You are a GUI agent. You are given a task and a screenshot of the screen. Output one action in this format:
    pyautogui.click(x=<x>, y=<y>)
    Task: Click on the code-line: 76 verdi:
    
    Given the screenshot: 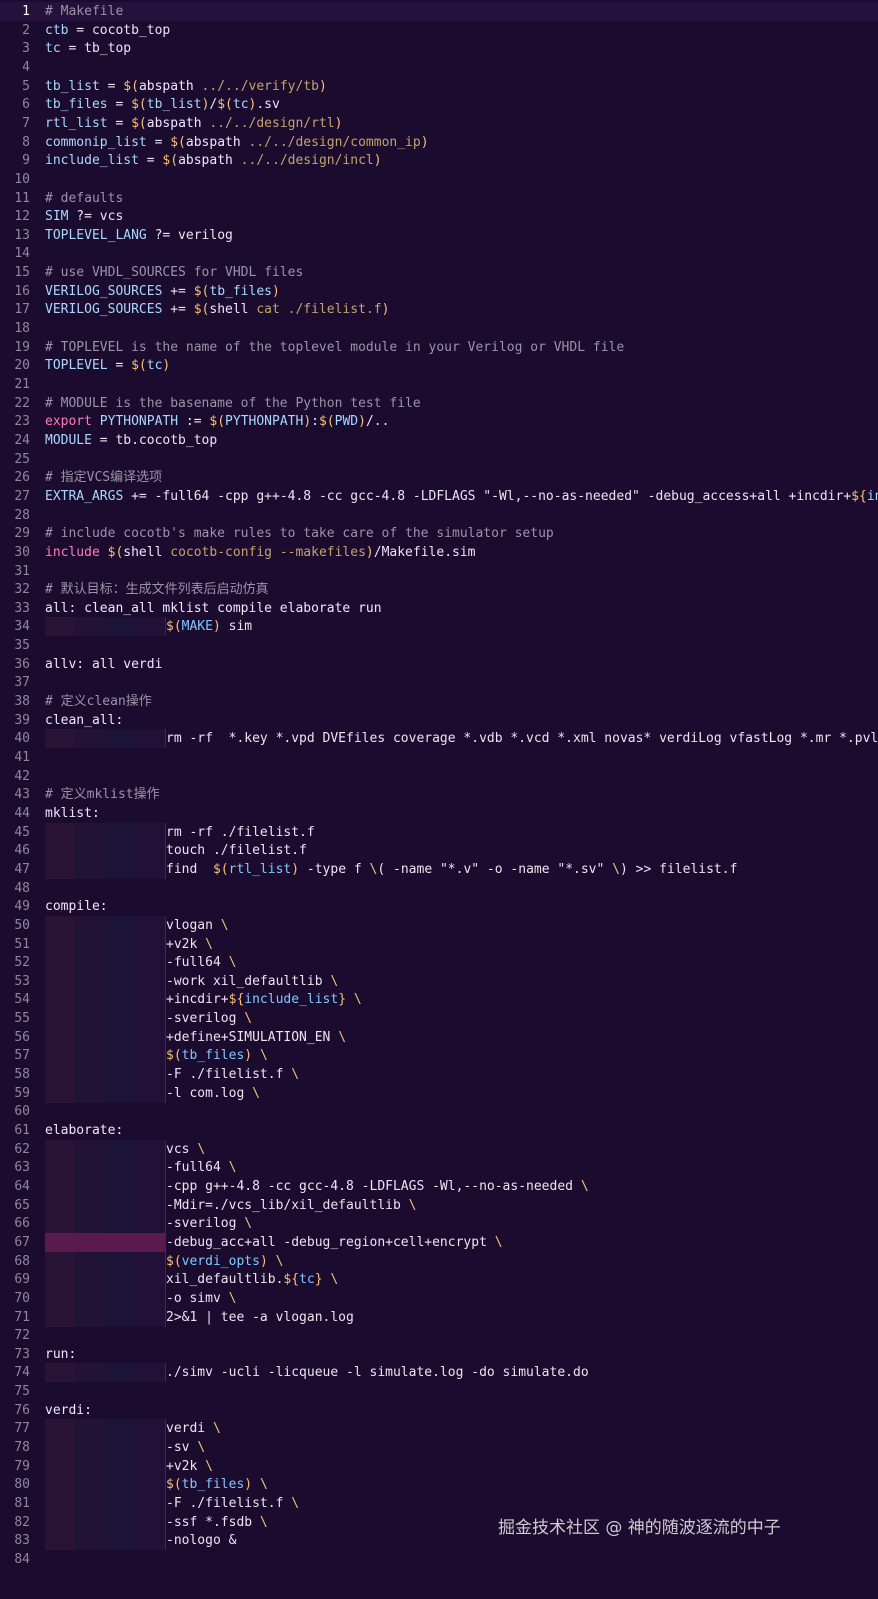 What is the action you would take?
    pyautogui.click(x=439, y=1410)
    